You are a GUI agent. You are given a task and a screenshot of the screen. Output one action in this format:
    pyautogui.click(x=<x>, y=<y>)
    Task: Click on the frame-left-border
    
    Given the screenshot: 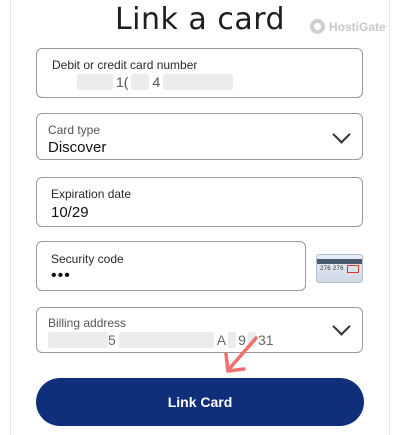 What is the action you would take?
    pyautogui.click(x=10, y=217)
    